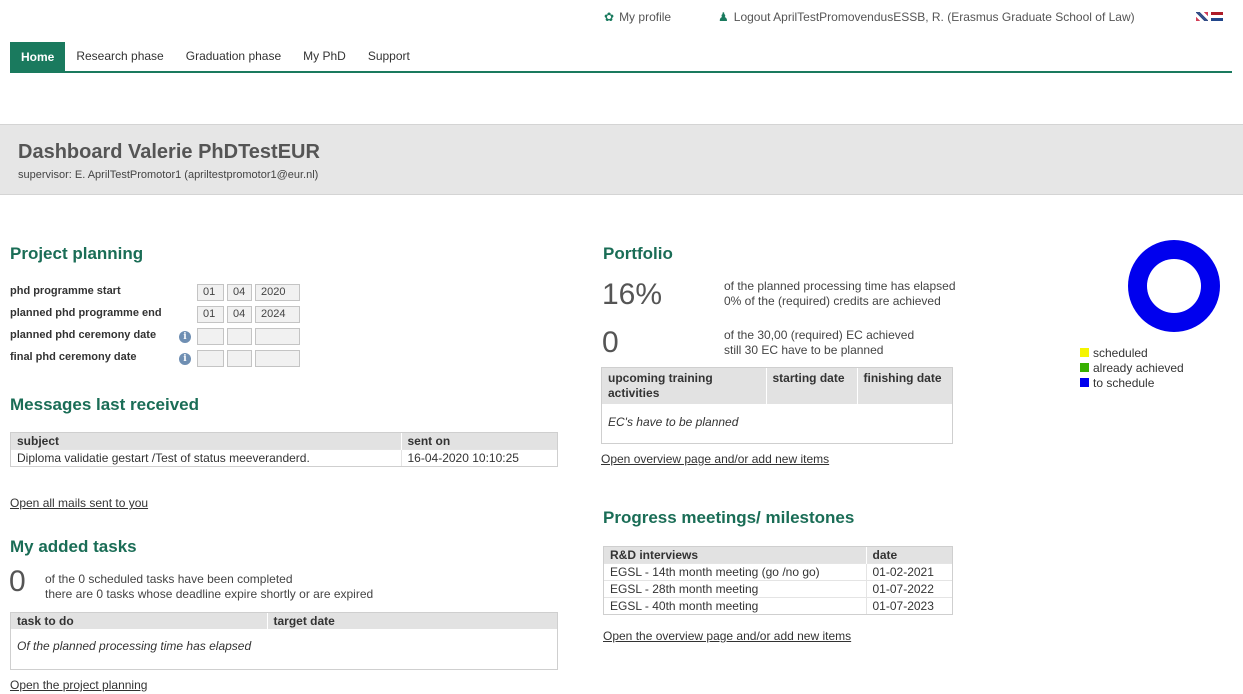 The image size is (1243, 694). I want to click on column-rd-interviews: R&D interviews, so click(735, 555).